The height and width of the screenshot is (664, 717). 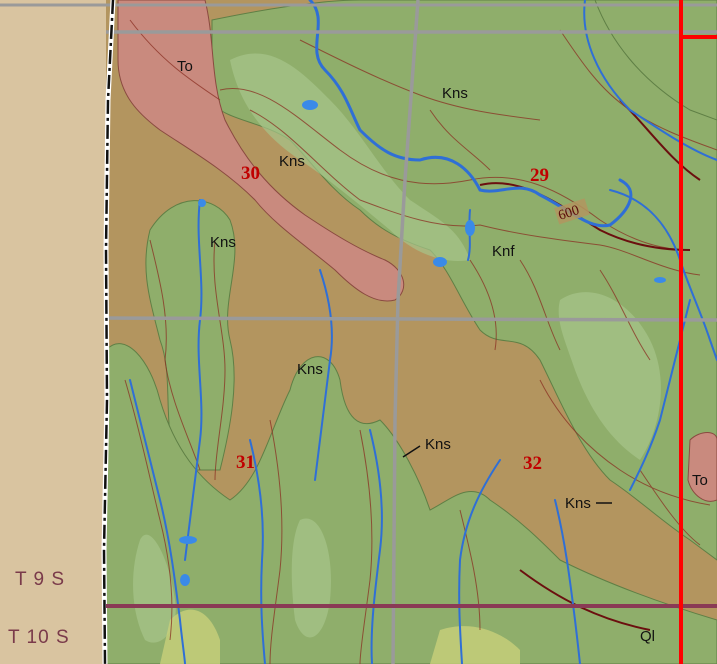 What do you see at coordinates (539, 175) in the screenshot?
I see `section-number-29: 29` at bounding box center [539, 175].